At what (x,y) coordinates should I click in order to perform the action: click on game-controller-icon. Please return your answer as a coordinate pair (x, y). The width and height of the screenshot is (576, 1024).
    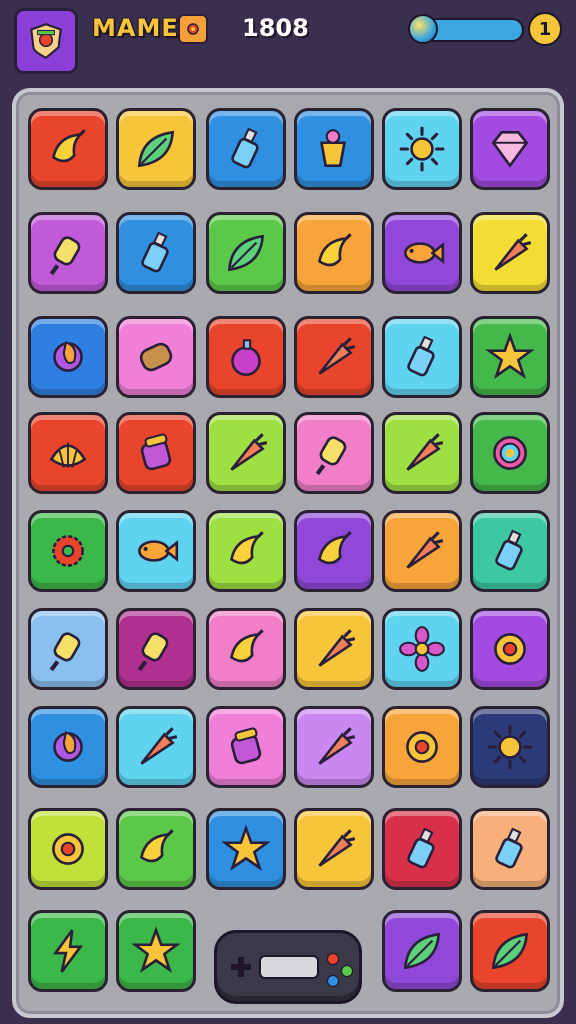
    Looking at the image, I should click on (288, 967).